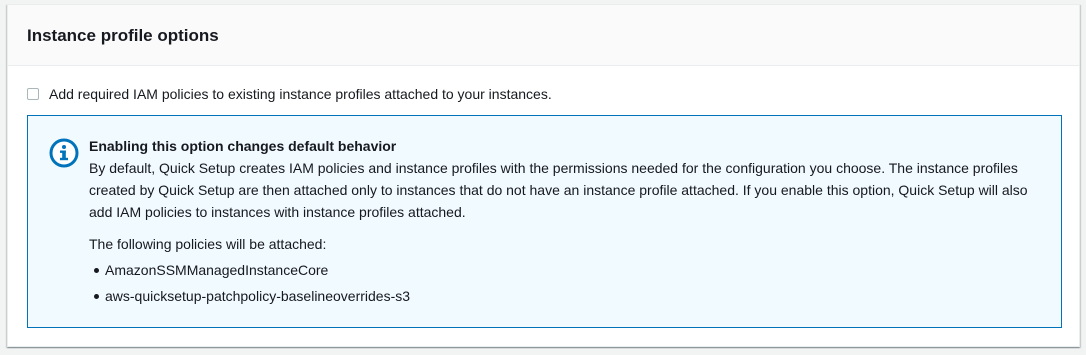 The image size is (1086, 355). What do you see at coordinates (208, 244) in the screenshot?
I see `policies-intro: The following policies will be attached:` at bounding box center [208, 244].